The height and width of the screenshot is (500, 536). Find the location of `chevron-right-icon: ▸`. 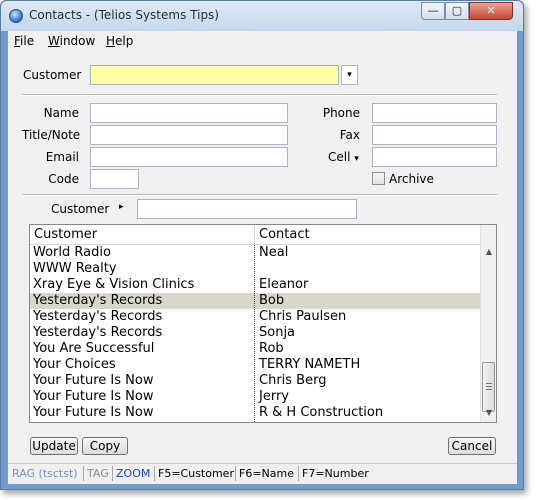

chevron-right-icon: ▸ is located at coordinates (121, 207).